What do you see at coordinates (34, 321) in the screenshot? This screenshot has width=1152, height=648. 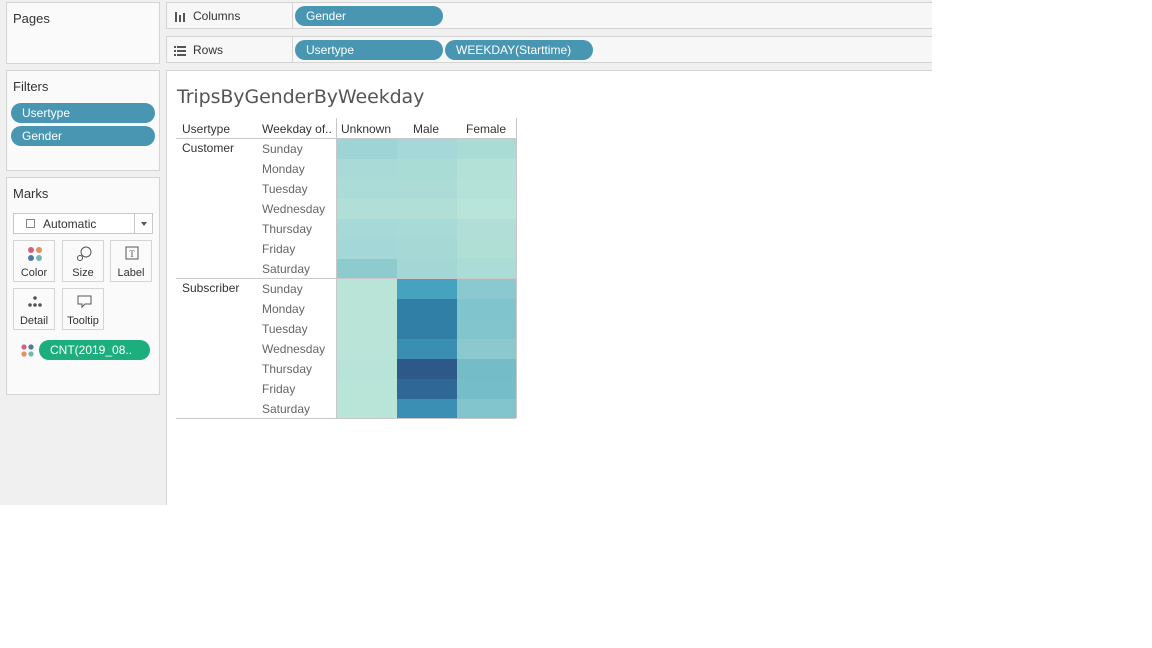 I see `detail-label: Detail` at bounding box center [34, 321].